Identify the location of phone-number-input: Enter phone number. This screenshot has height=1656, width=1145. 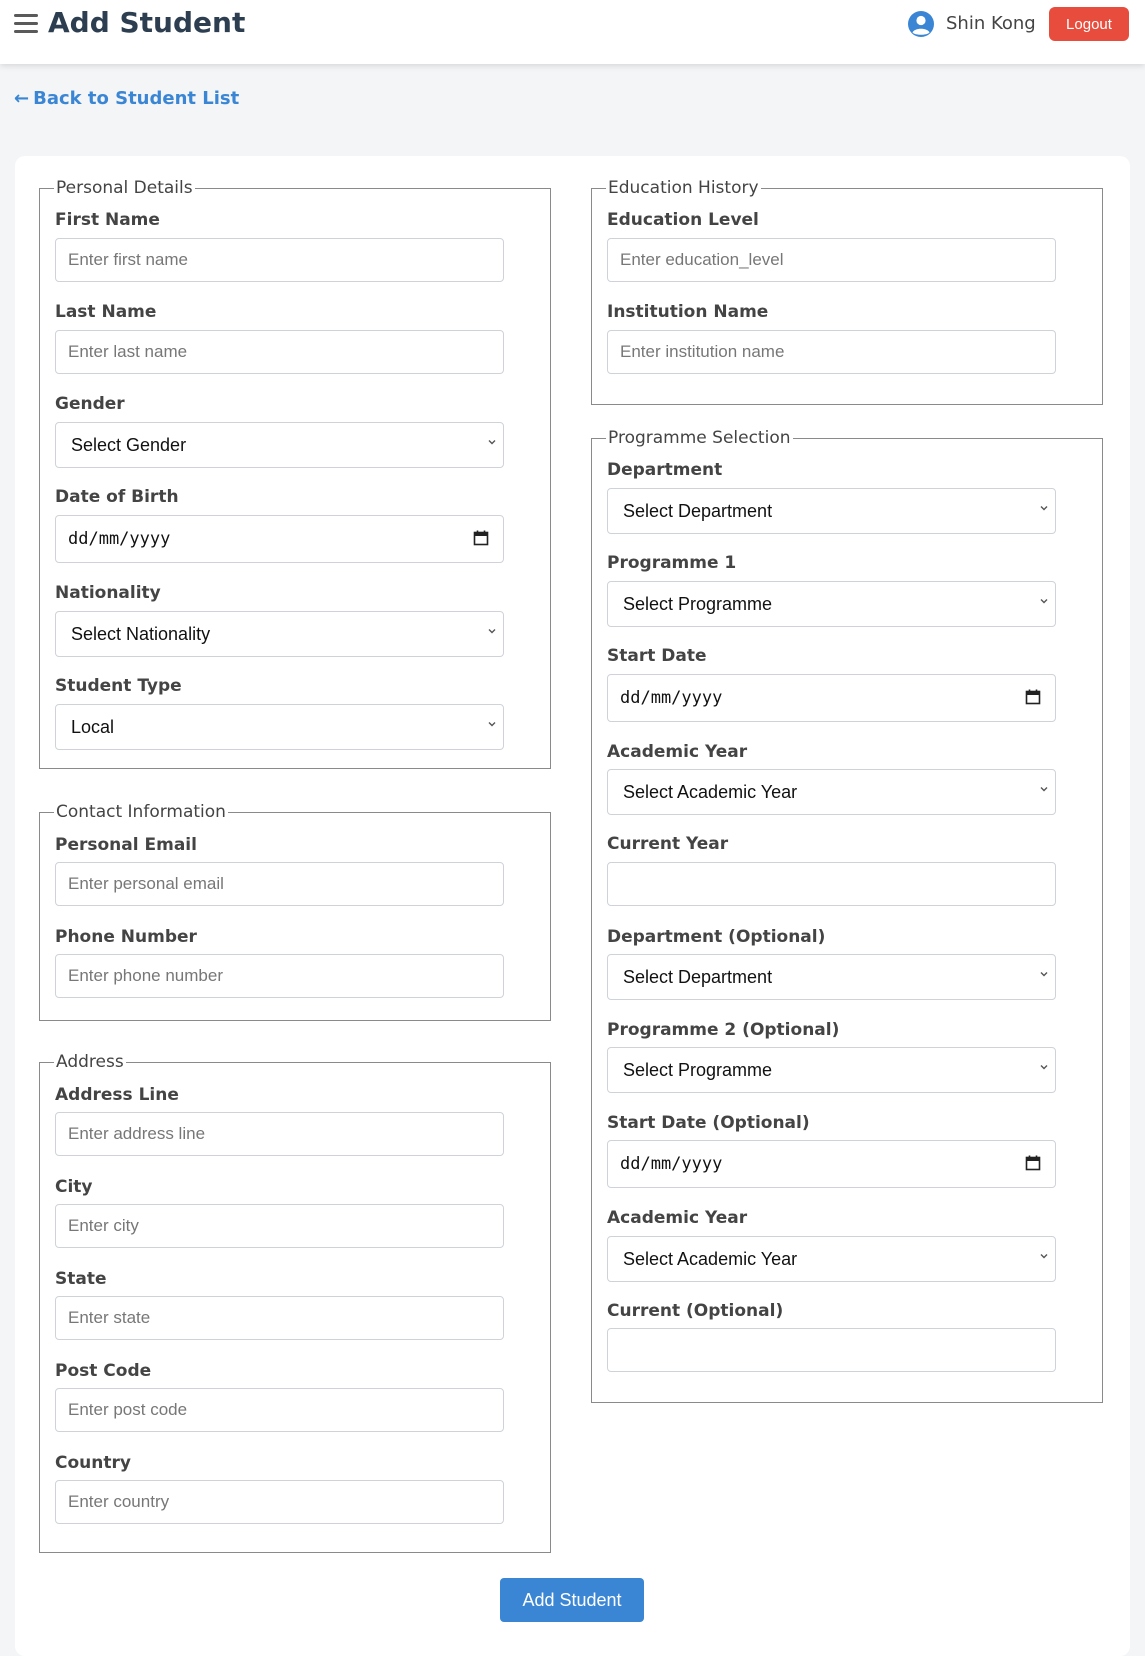
(279, 976).